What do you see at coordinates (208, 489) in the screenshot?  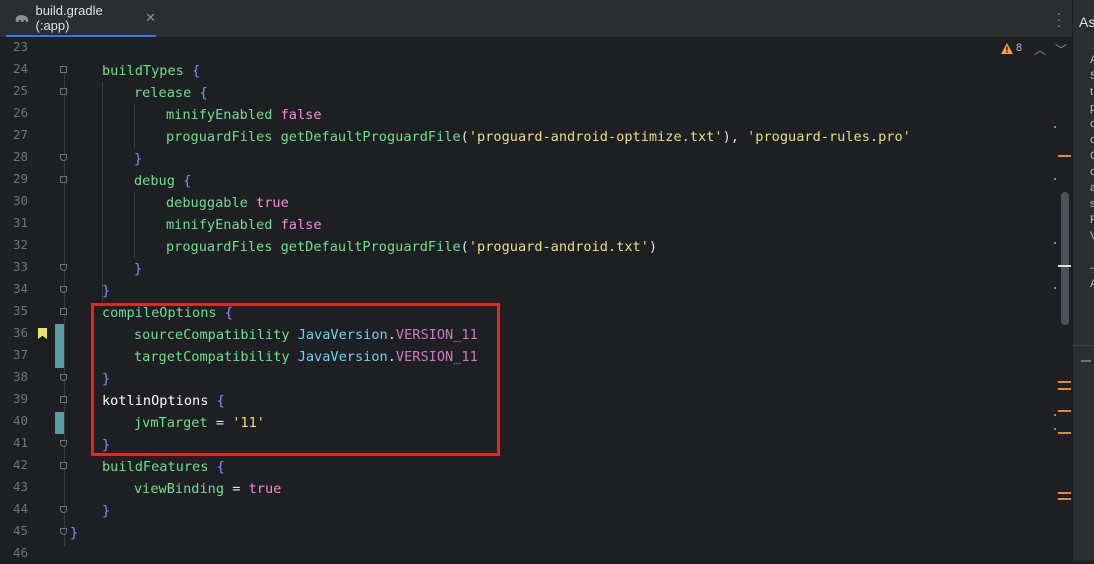 I see `code-line-43: viewBinding = true` at bounding box center [208, 489].